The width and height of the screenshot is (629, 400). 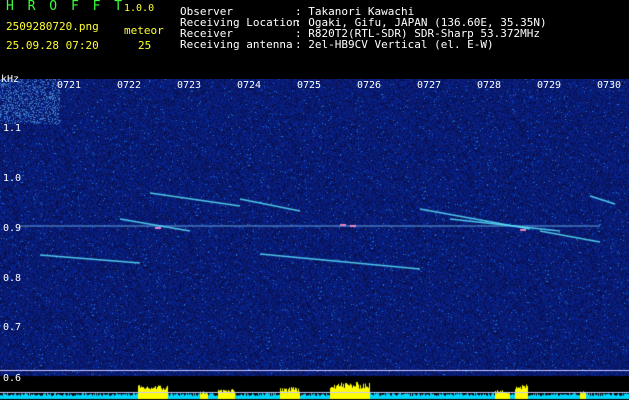 I want to click on x-tick: 0723, so click(x=189, y=85).